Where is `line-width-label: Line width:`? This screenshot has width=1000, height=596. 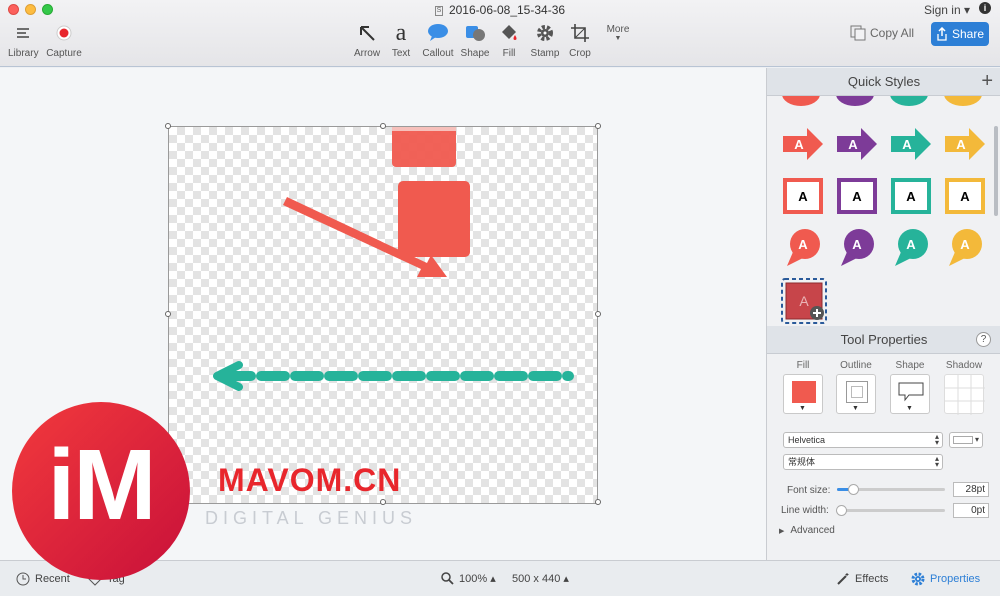
line-width-label: Line width: is located at coordinates (805, 510).